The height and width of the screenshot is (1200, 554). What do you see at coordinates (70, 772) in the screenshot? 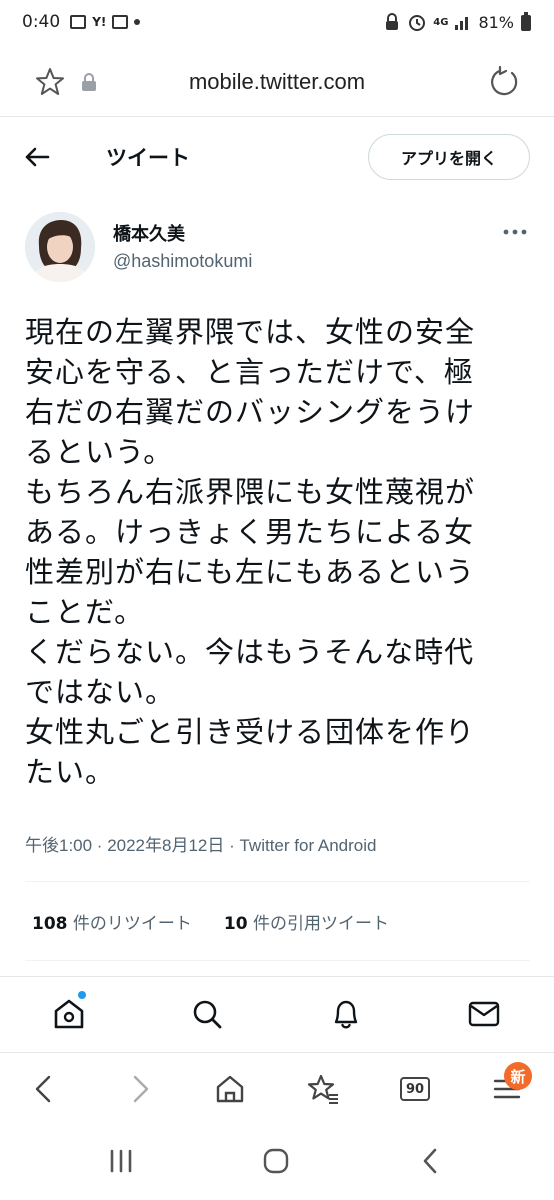
I see `tweet-line: たい。` at bounding box center [70, 772].